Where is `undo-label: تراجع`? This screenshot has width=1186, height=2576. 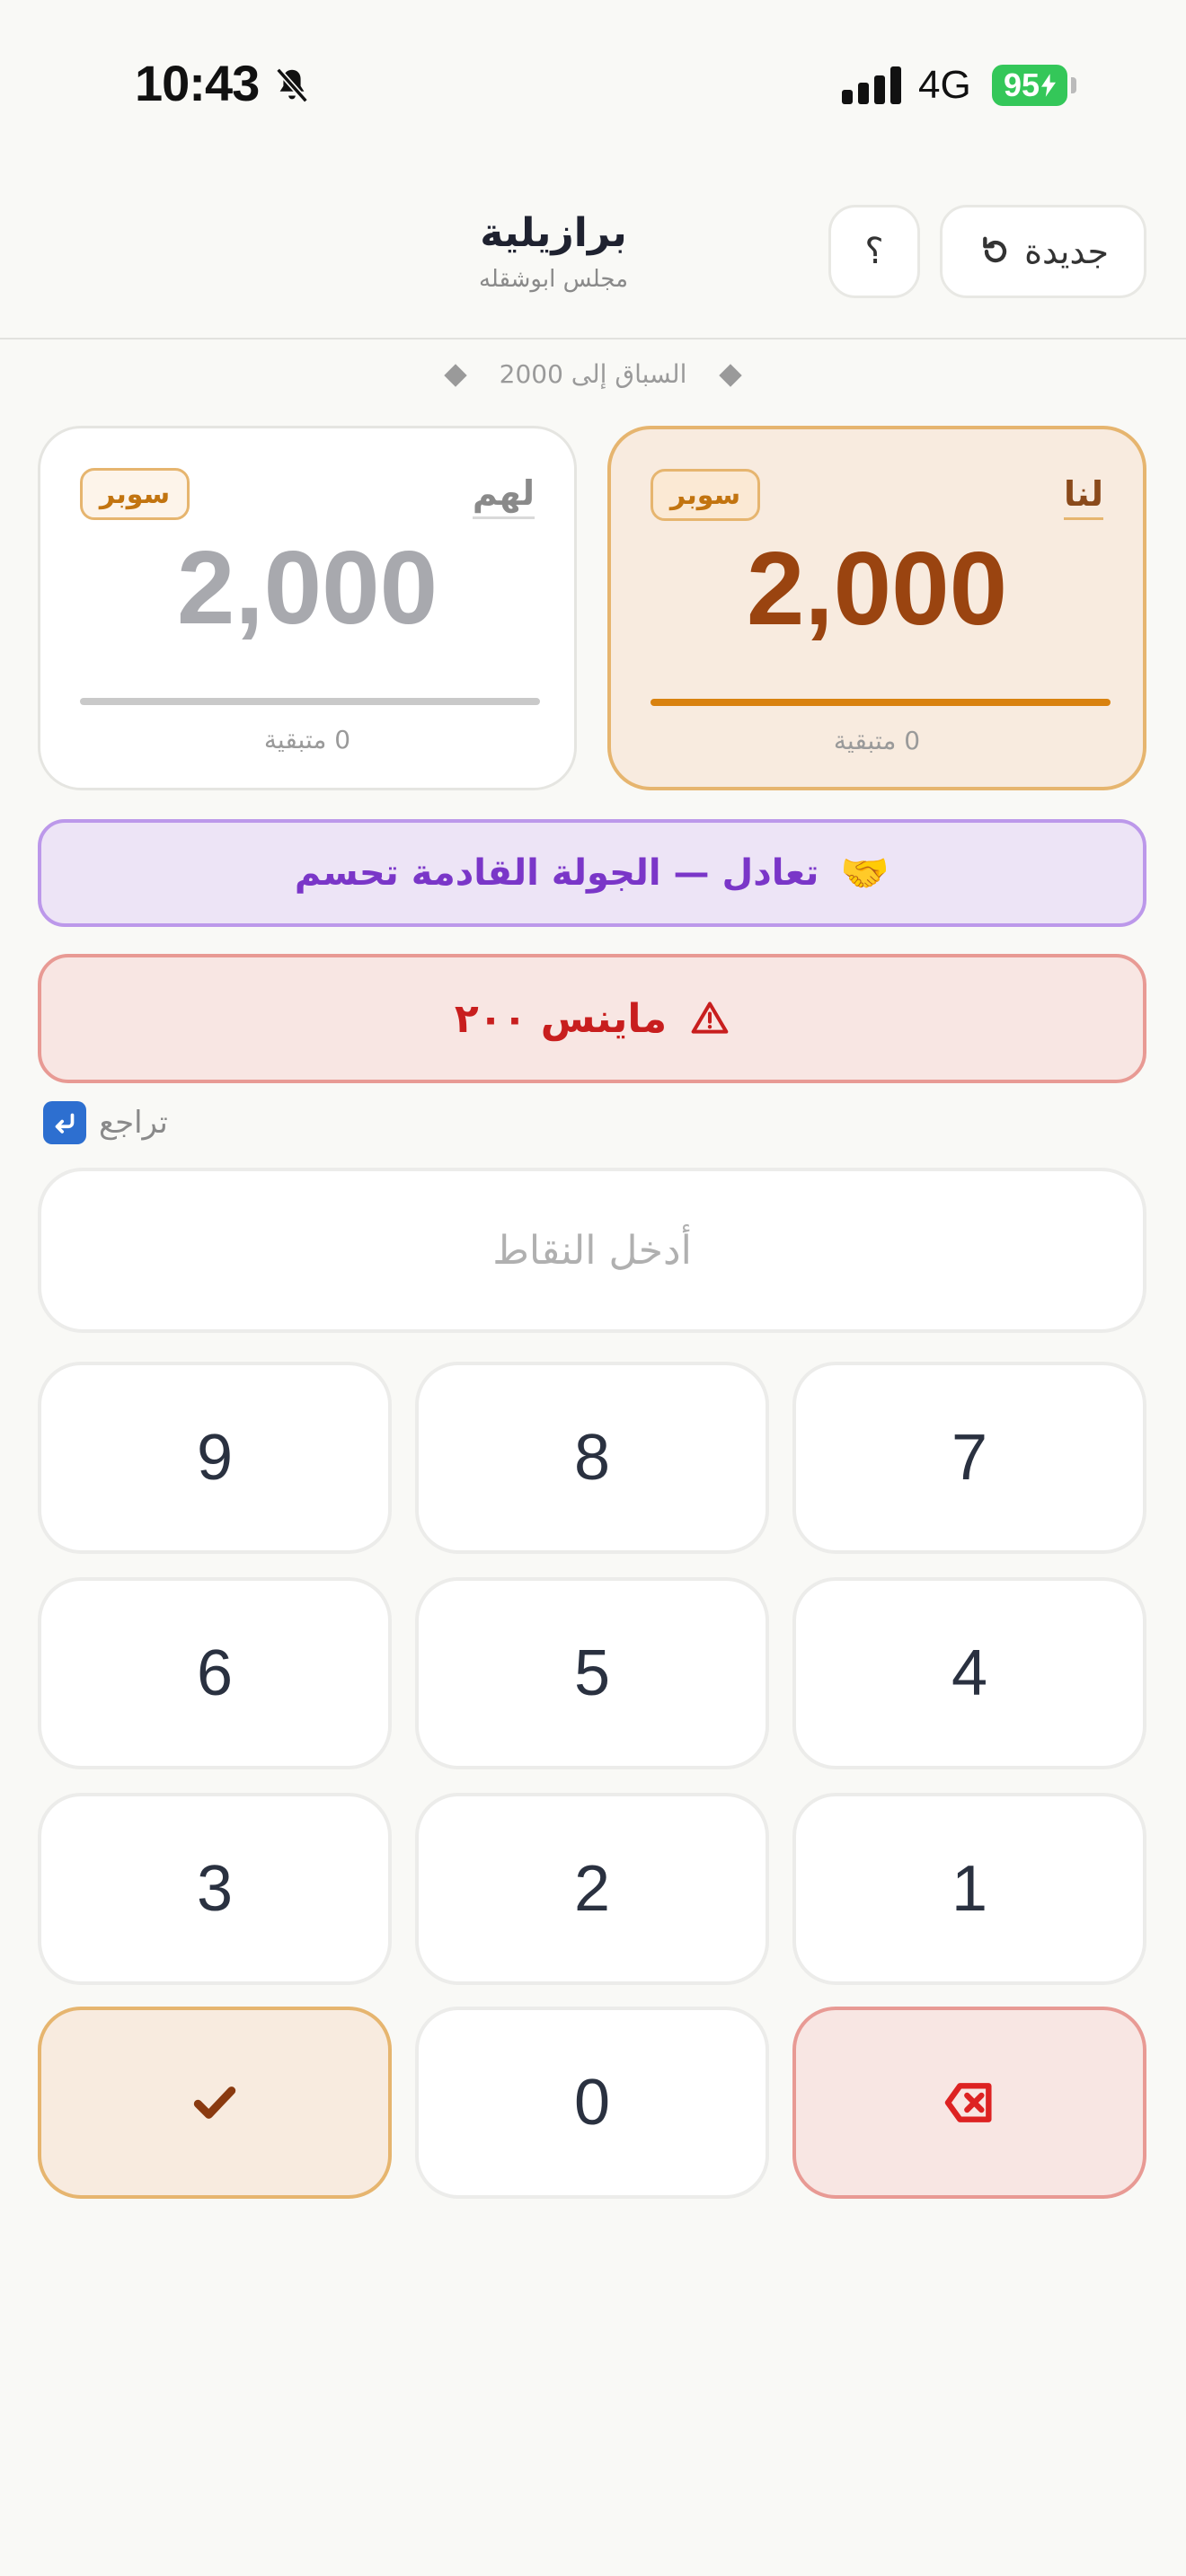 undo-label: تراجع is located at coordinates (133, 1123).